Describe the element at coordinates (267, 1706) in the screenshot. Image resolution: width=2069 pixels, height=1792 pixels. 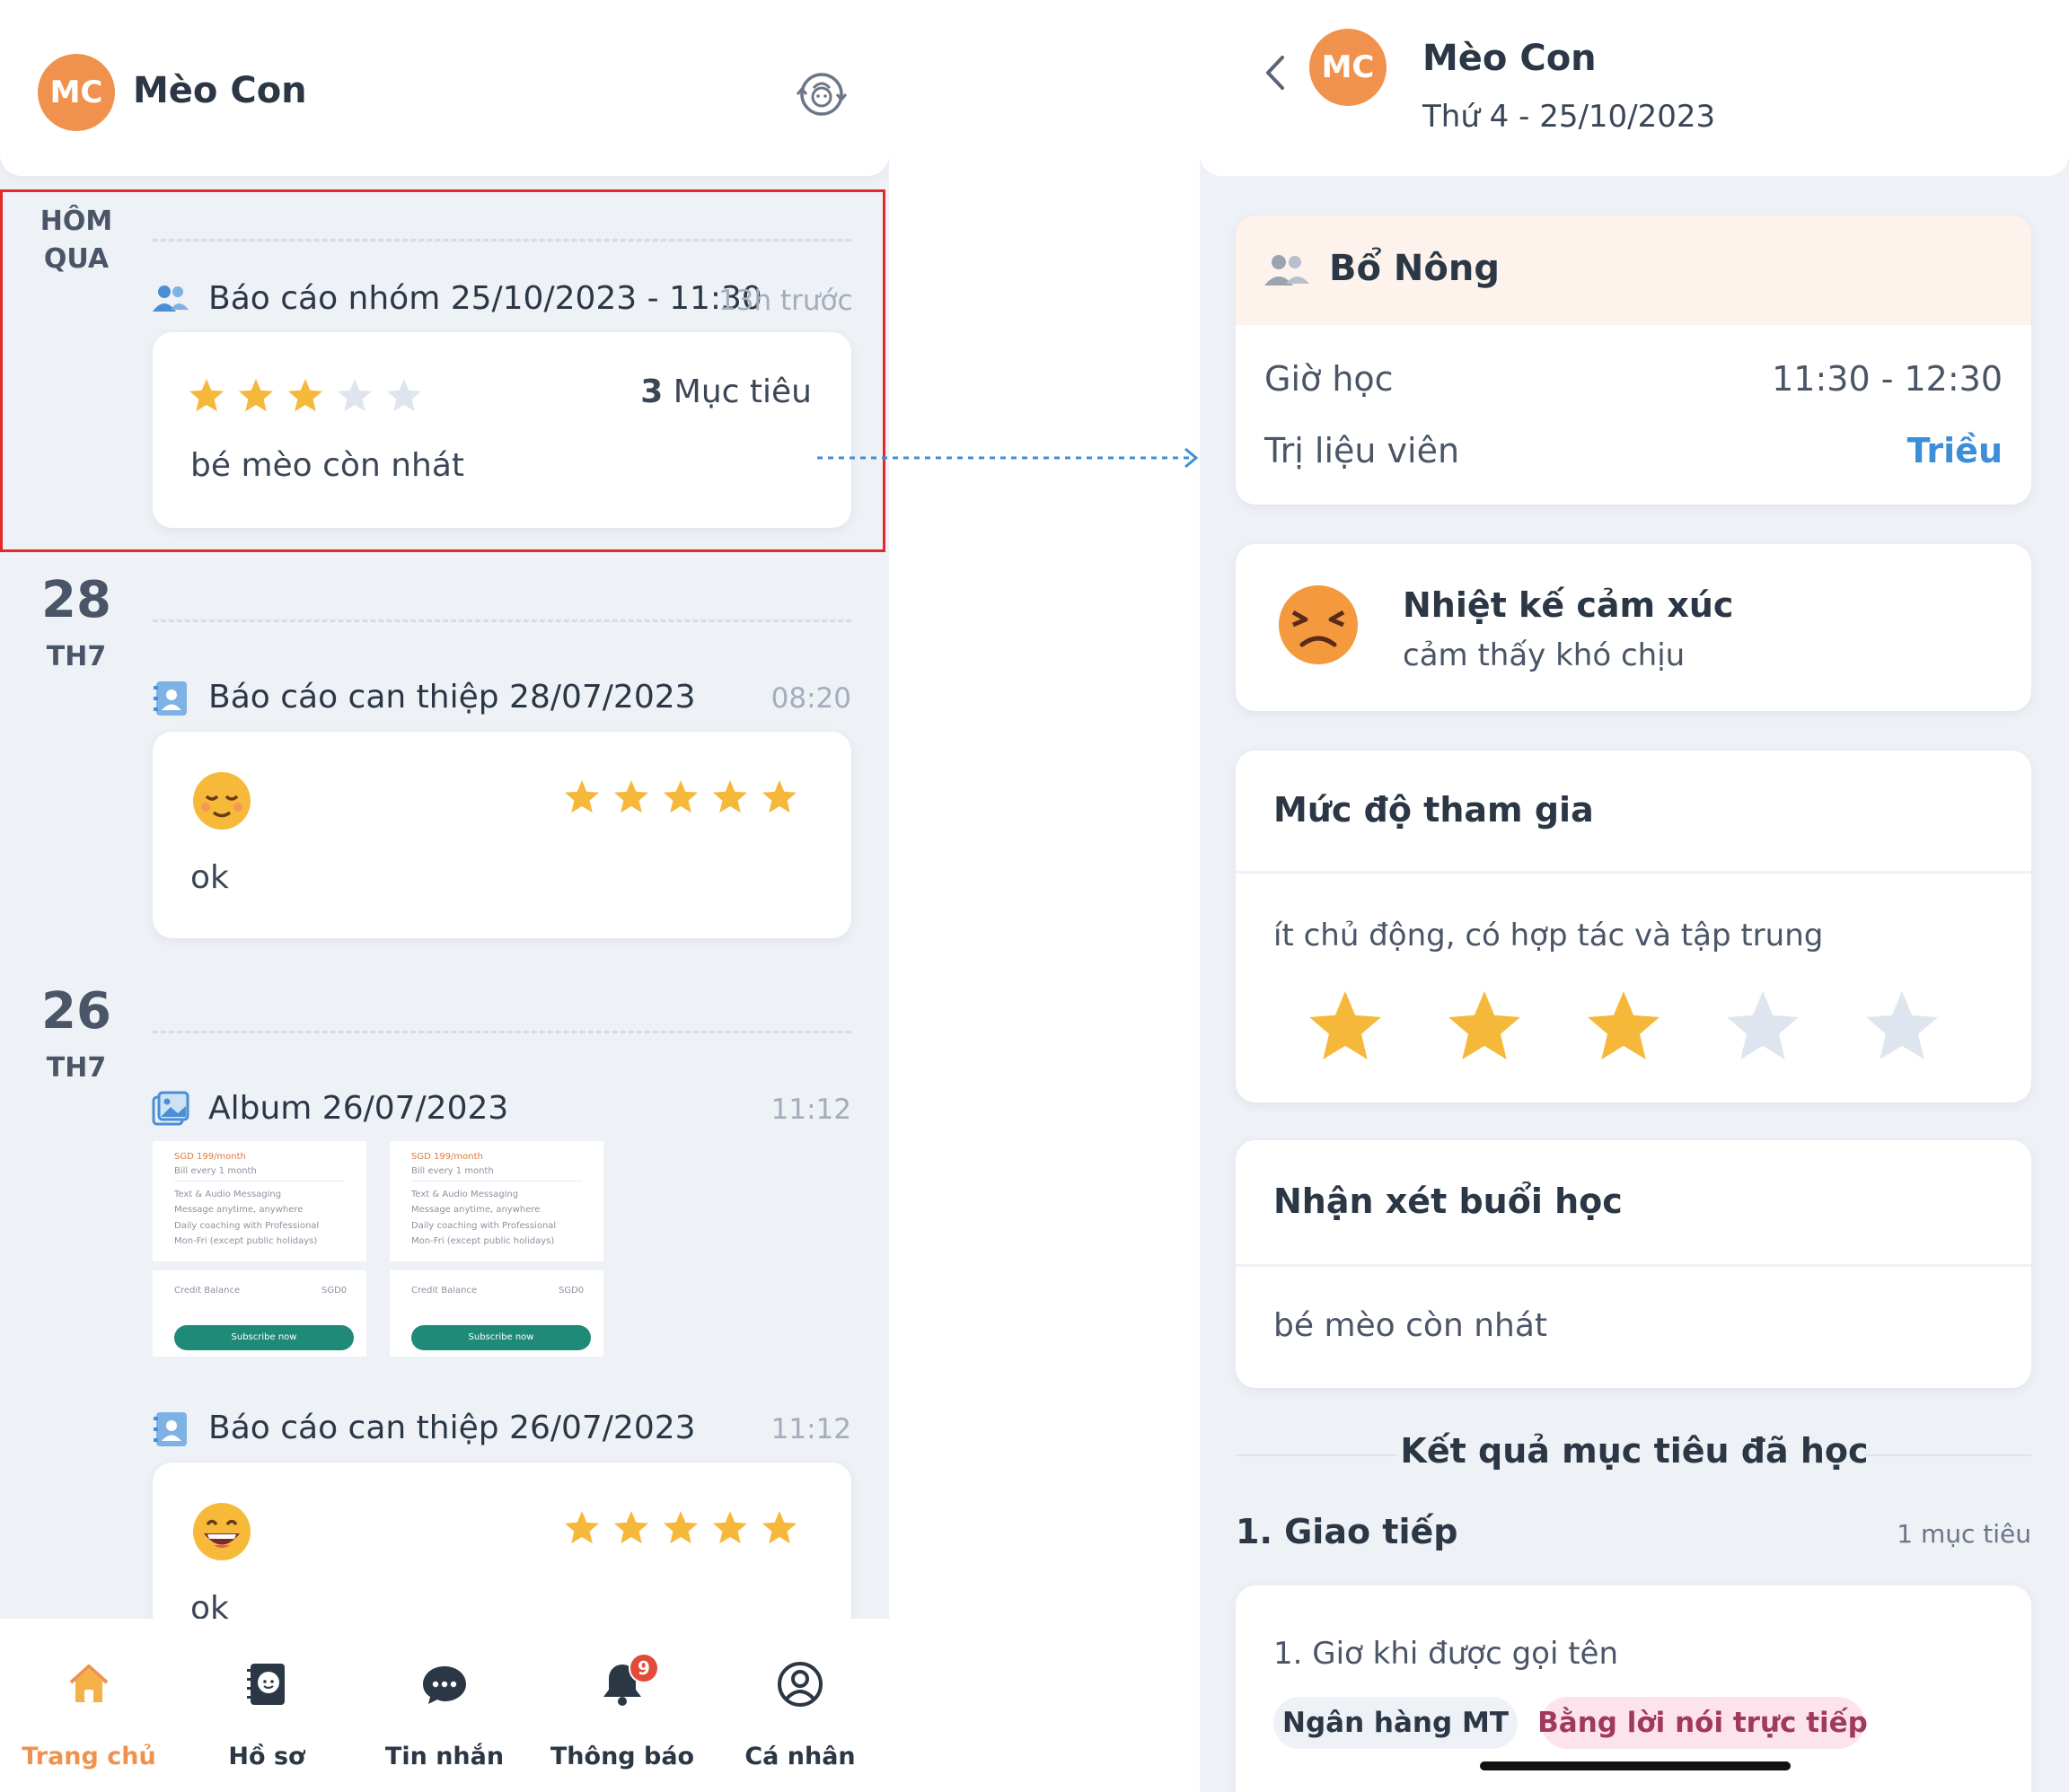
I see `nav-profile: Hồ sơ` at that location.